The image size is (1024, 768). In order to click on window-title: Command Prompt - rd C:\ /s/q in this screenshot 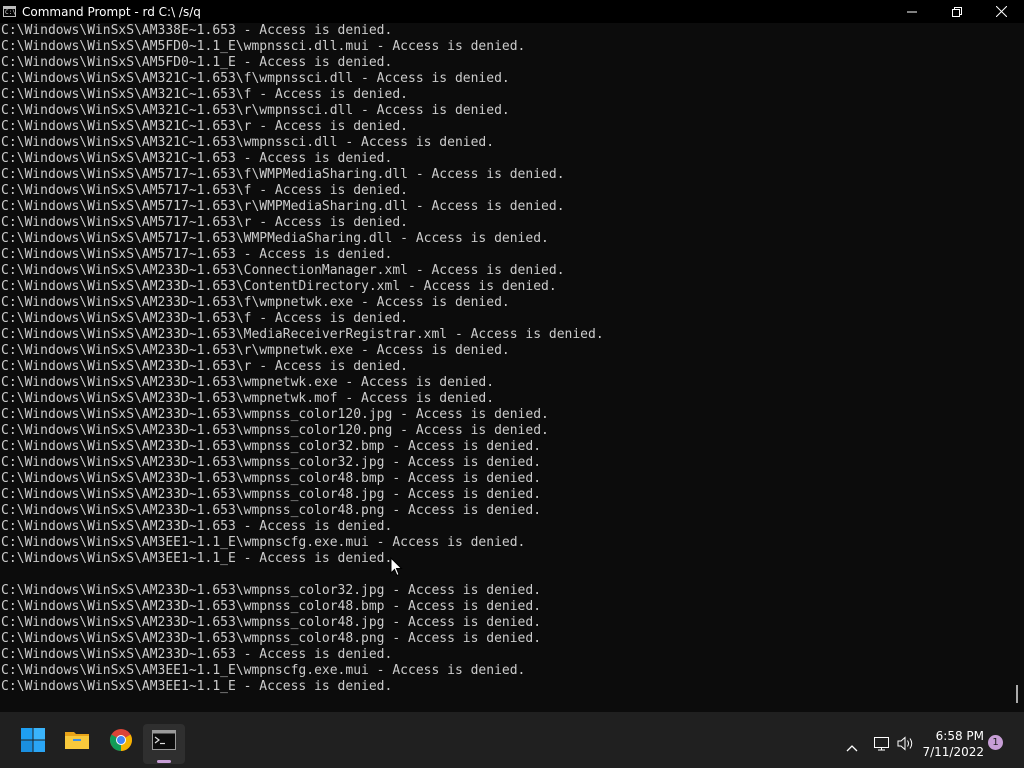, I will do `click(111, 11)`.